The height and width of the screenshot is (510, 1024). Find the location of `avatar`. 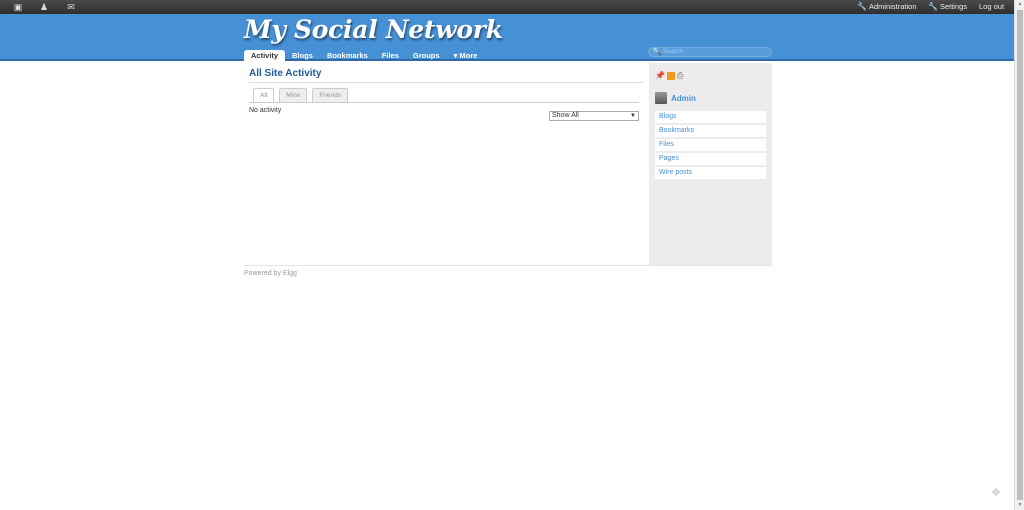

avatar is located at coordinates (661, 98).